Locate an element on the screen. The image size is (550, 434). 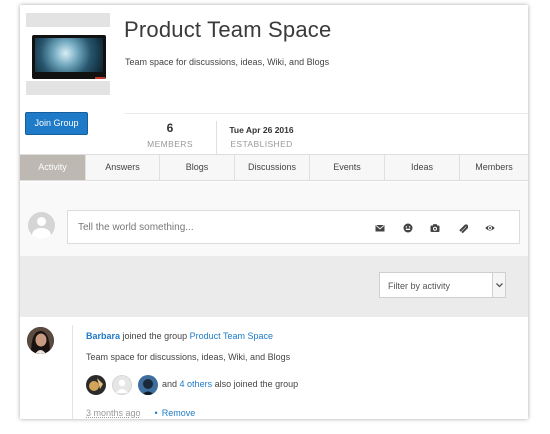
also-joined-text: and 4 others also joined the group is located at coordinates (230, 384).